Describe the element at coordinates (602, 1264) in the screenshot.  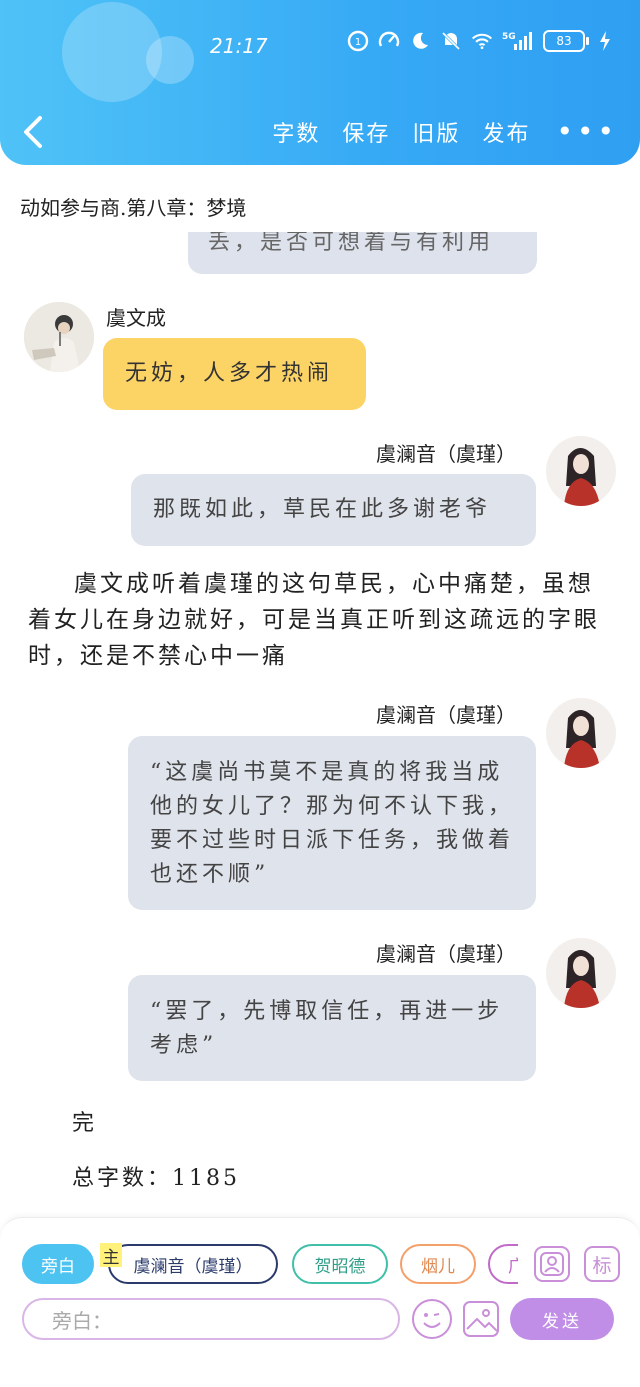
I see `label-icon: 标` at that location.